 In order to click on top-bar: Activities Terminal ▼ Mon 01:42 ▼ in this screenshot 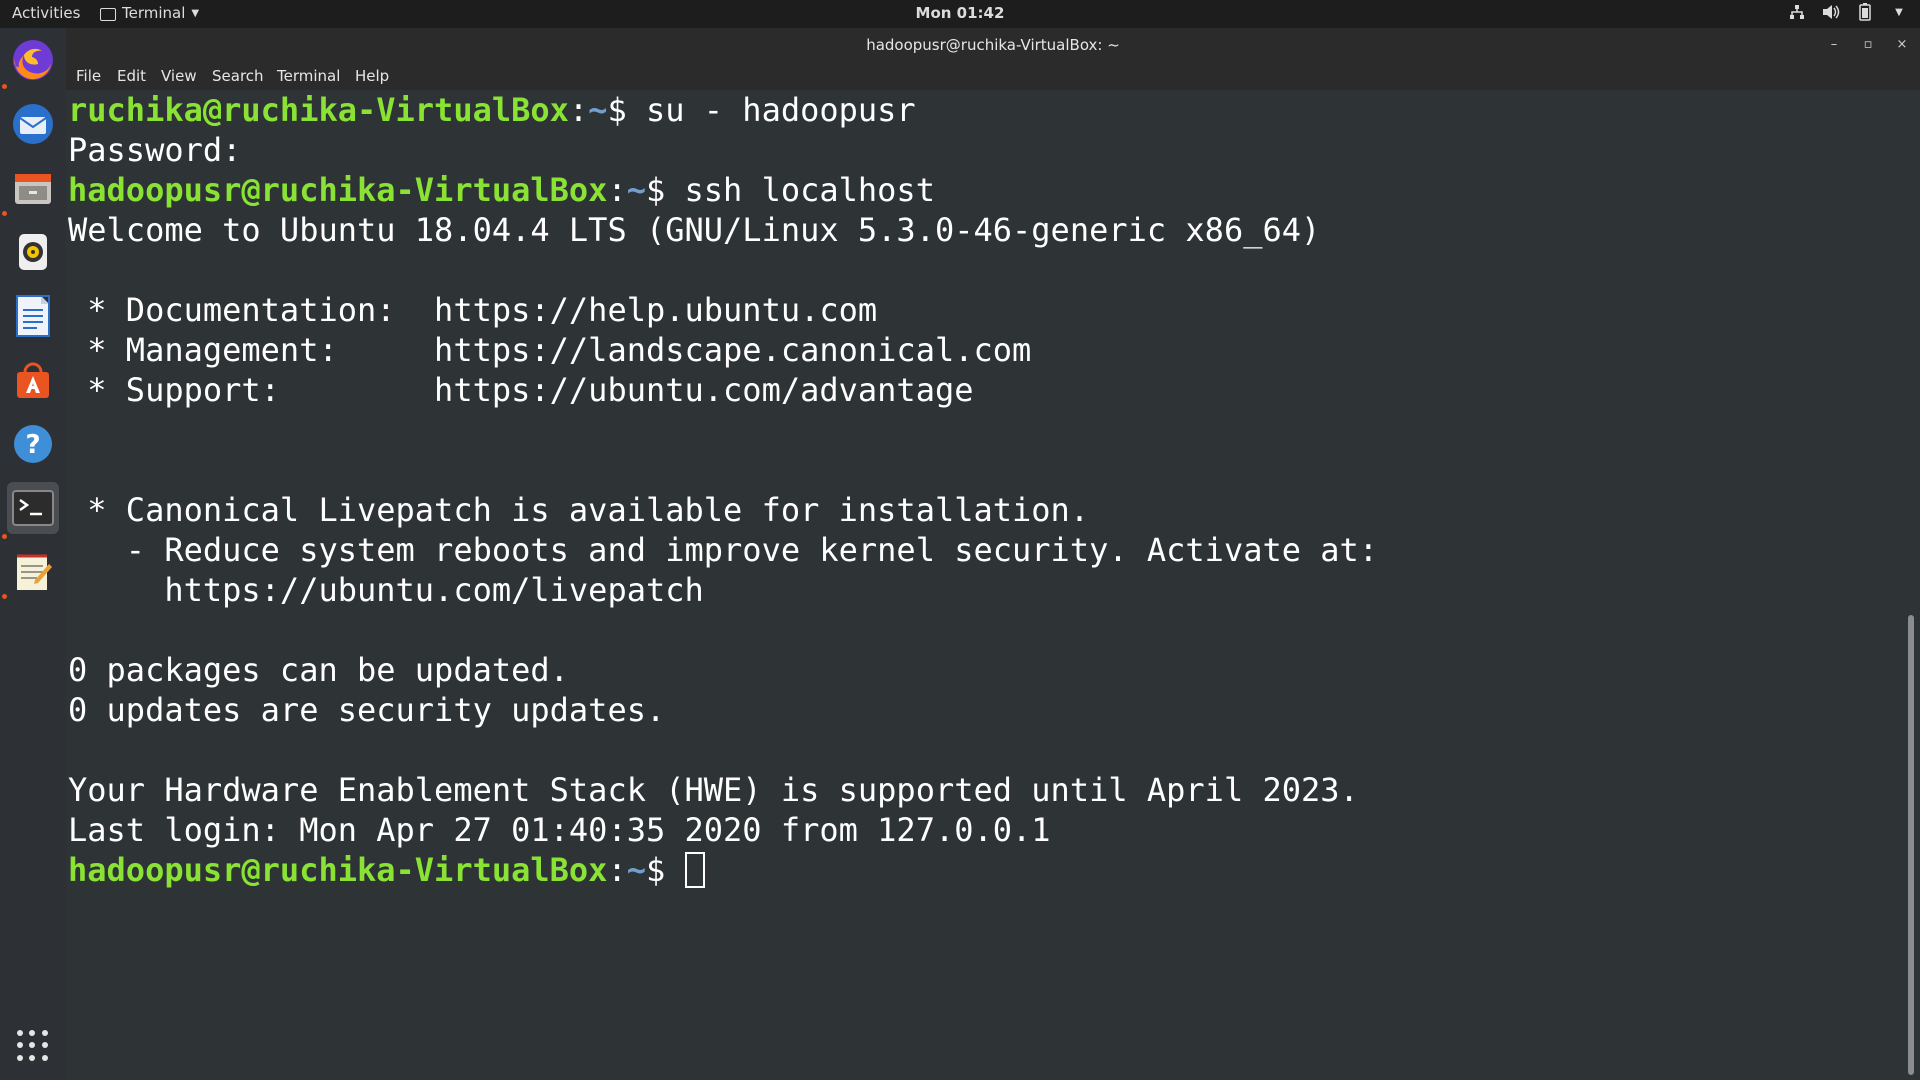, I will do `click(960, 14)`.